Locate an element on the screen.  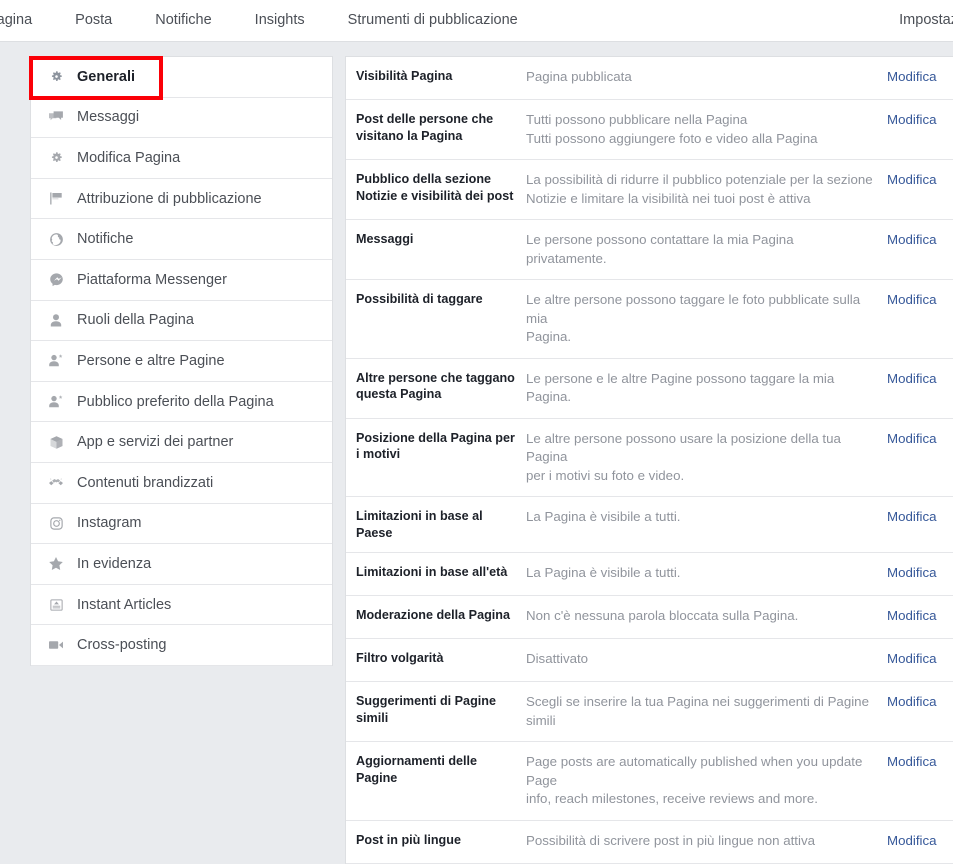
sidebar-item-instant-articles: Instant Articles is located at coordinates (181, 605).